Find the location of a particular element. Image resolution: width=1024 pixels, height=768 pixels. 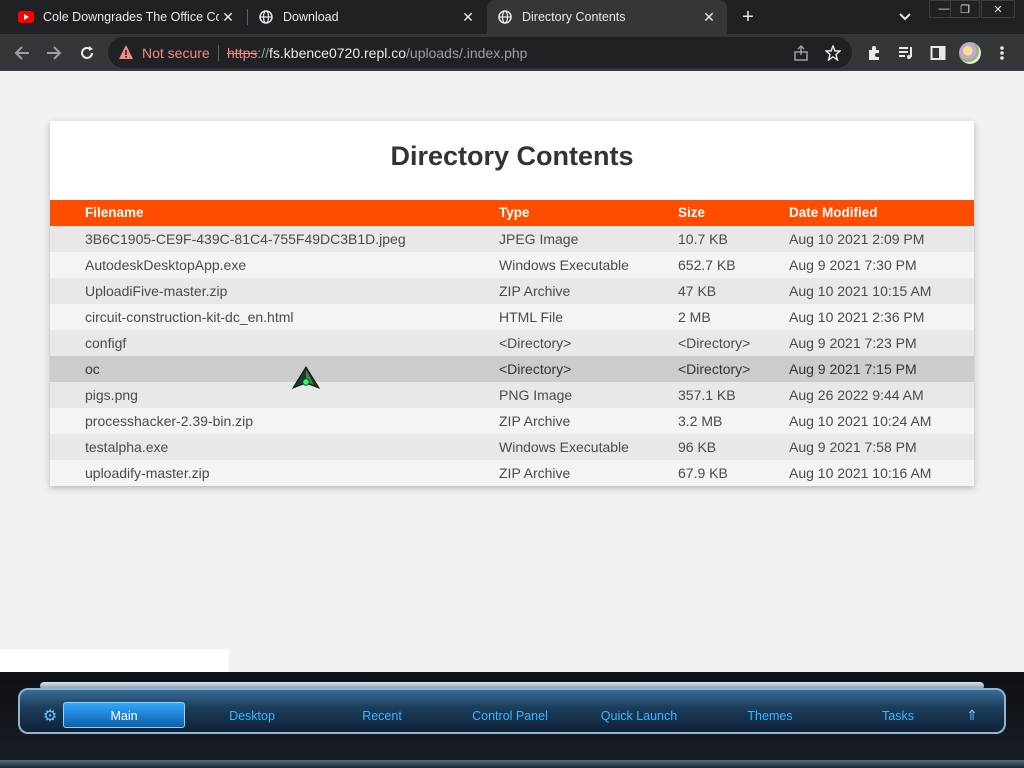

column-header-size: Size is located at coordinates (691, 213).